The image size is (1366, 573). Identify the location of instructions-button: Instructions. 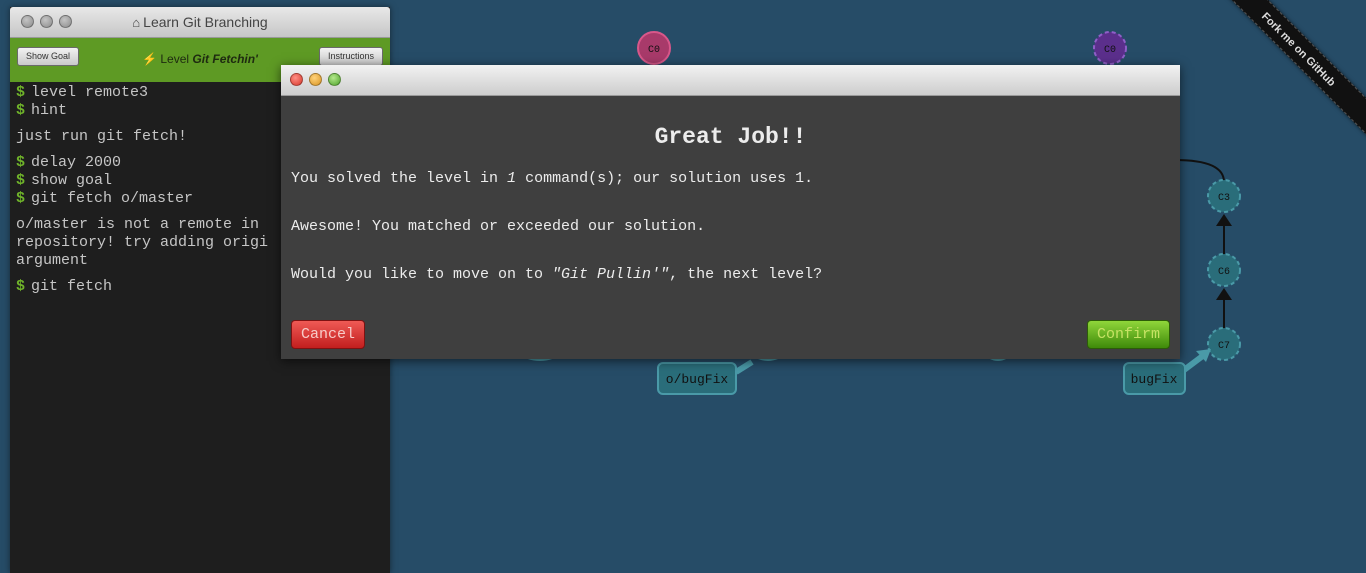
(350, 56).